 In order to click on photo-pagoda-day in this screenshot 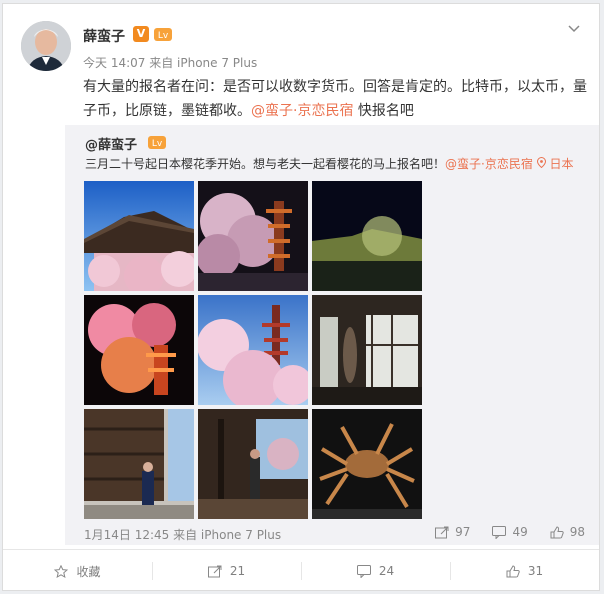, I will do `click(253, 350)`.